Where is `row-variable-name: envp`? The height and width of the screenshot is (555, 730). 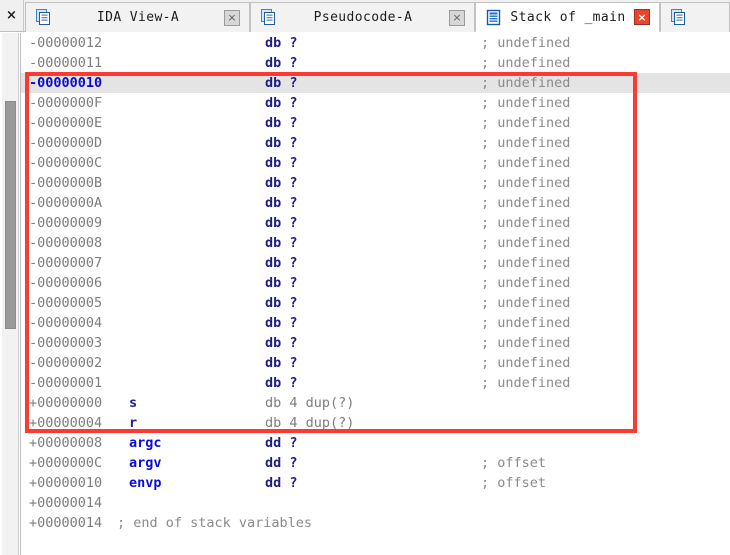
row-variable-name: envp is located at coordinates (145, 483).